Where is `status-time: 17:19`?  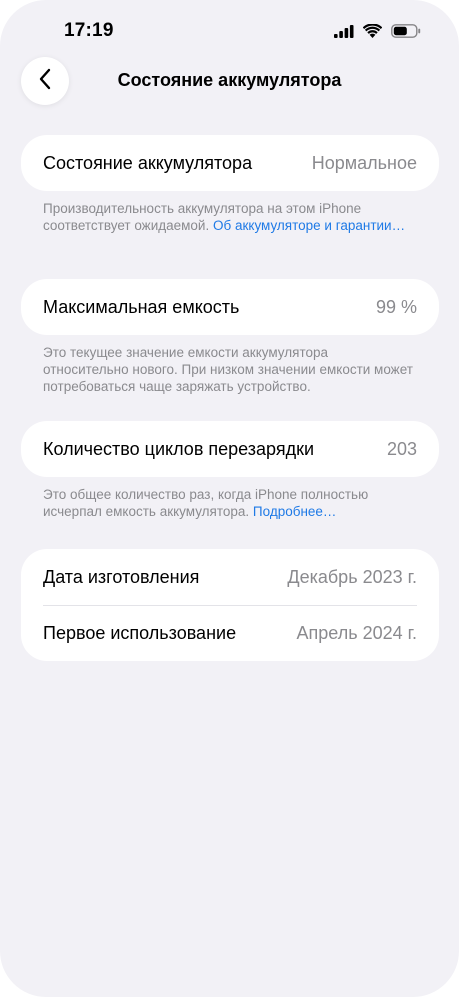
status-time: 17:19 is located at coordinates (89, 30).